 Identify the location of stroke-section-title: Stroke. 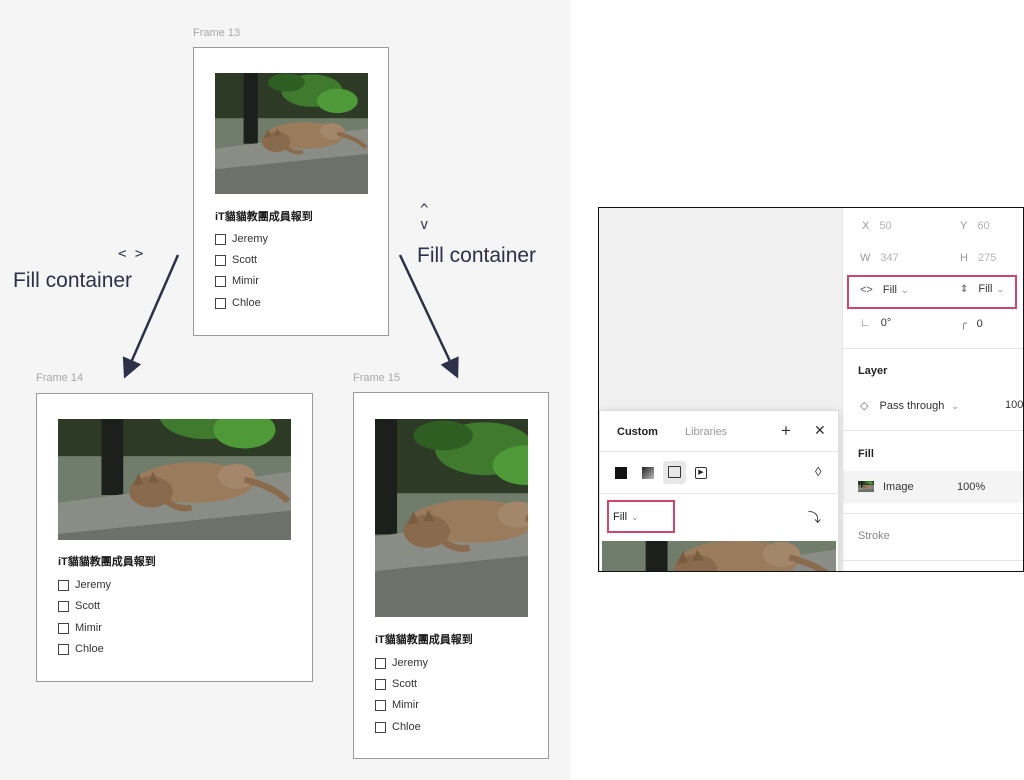
(874, 536).